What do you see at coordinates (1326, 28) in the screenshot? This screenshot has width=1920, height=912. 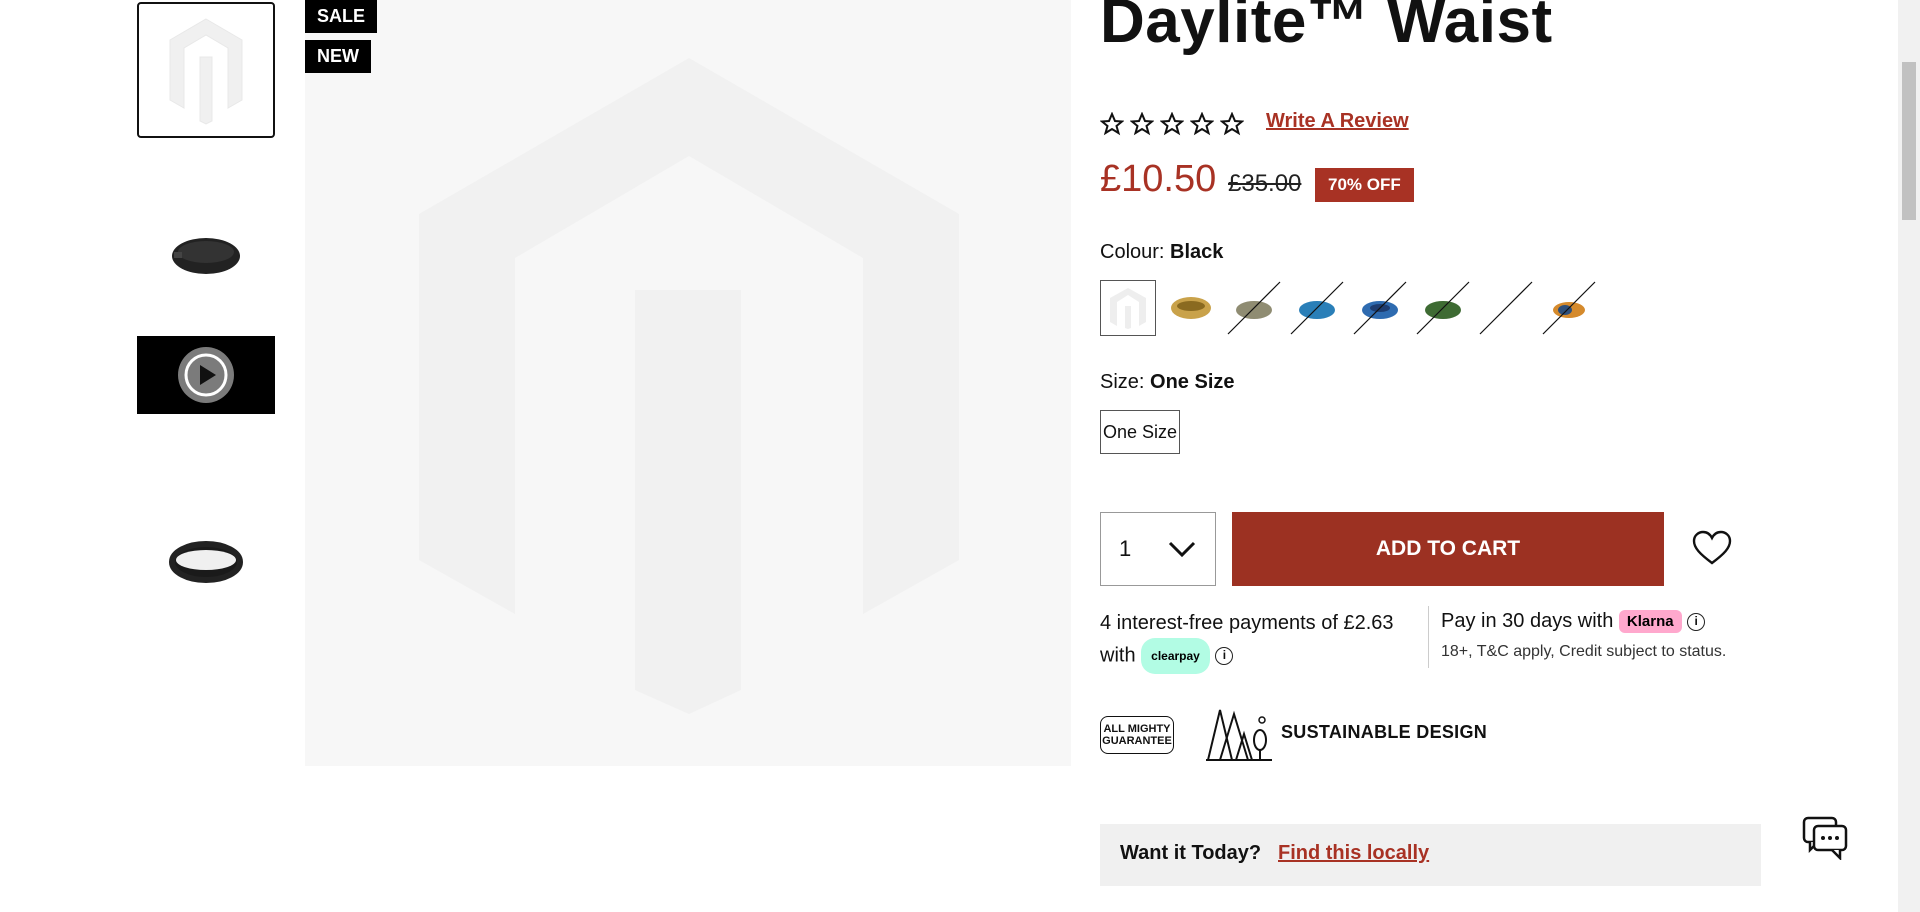 I see `product-title: Daylite™ Waist` at bounding box center [1326, 28].